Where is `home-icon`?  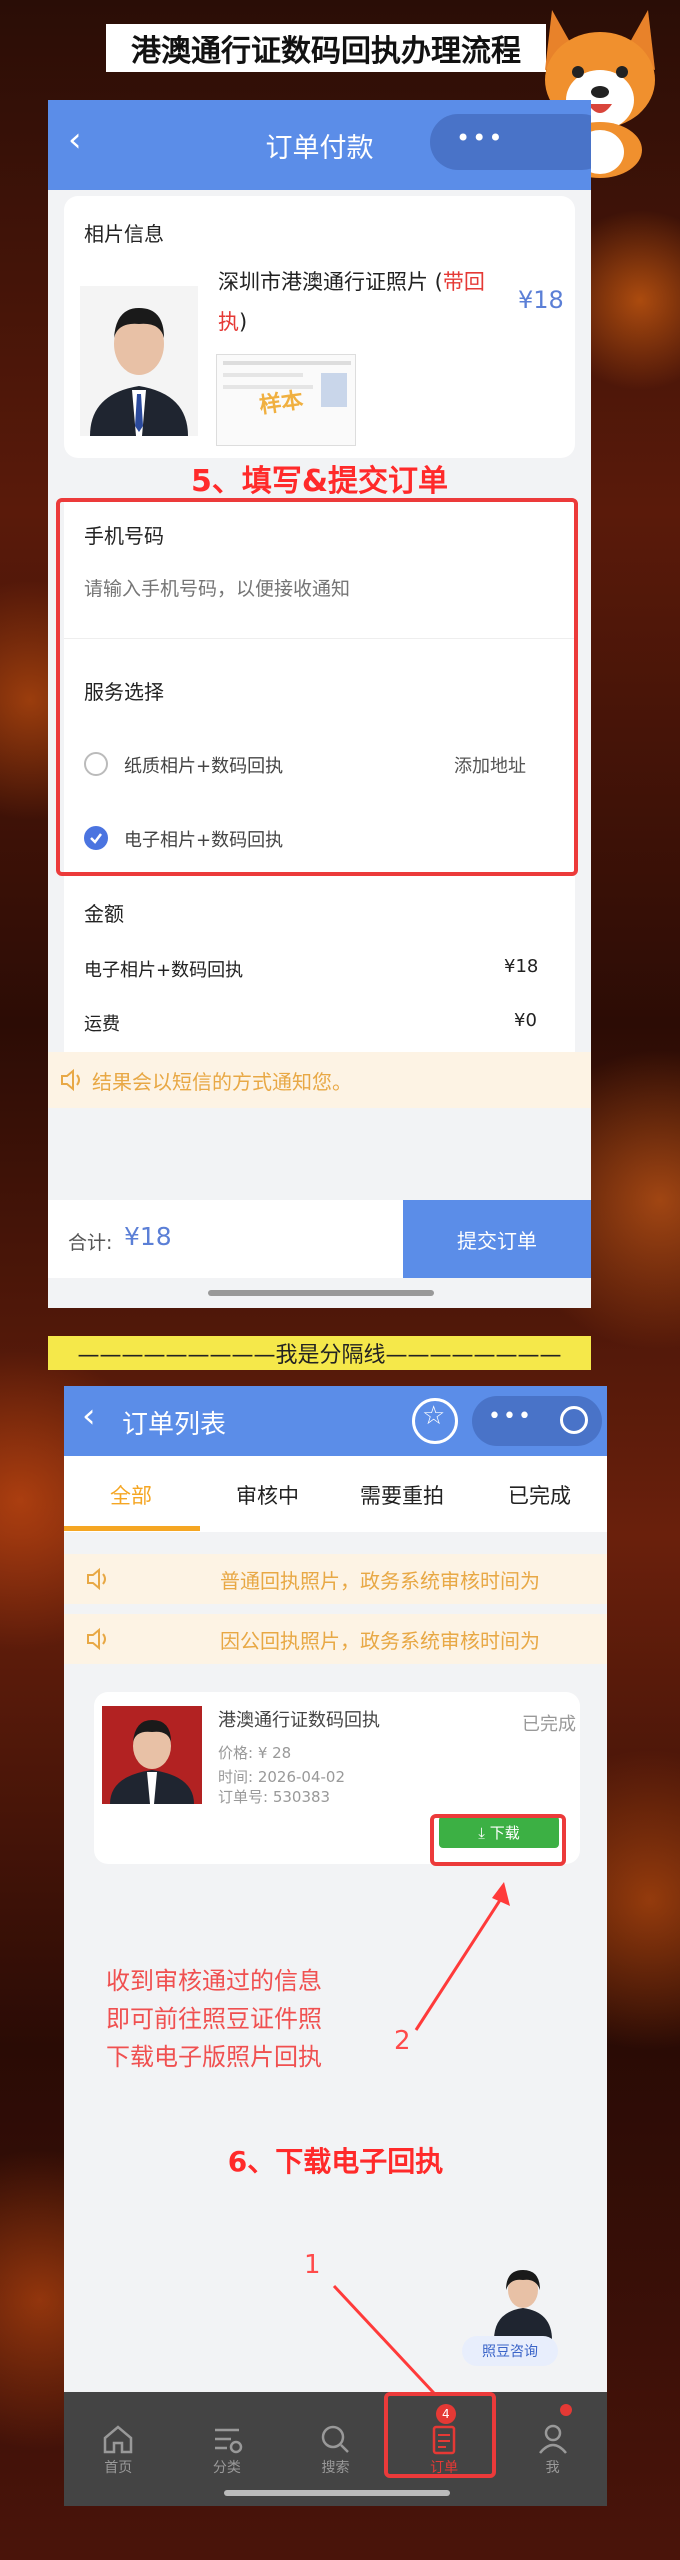 home-icon is located at coordinates (118, 2439).